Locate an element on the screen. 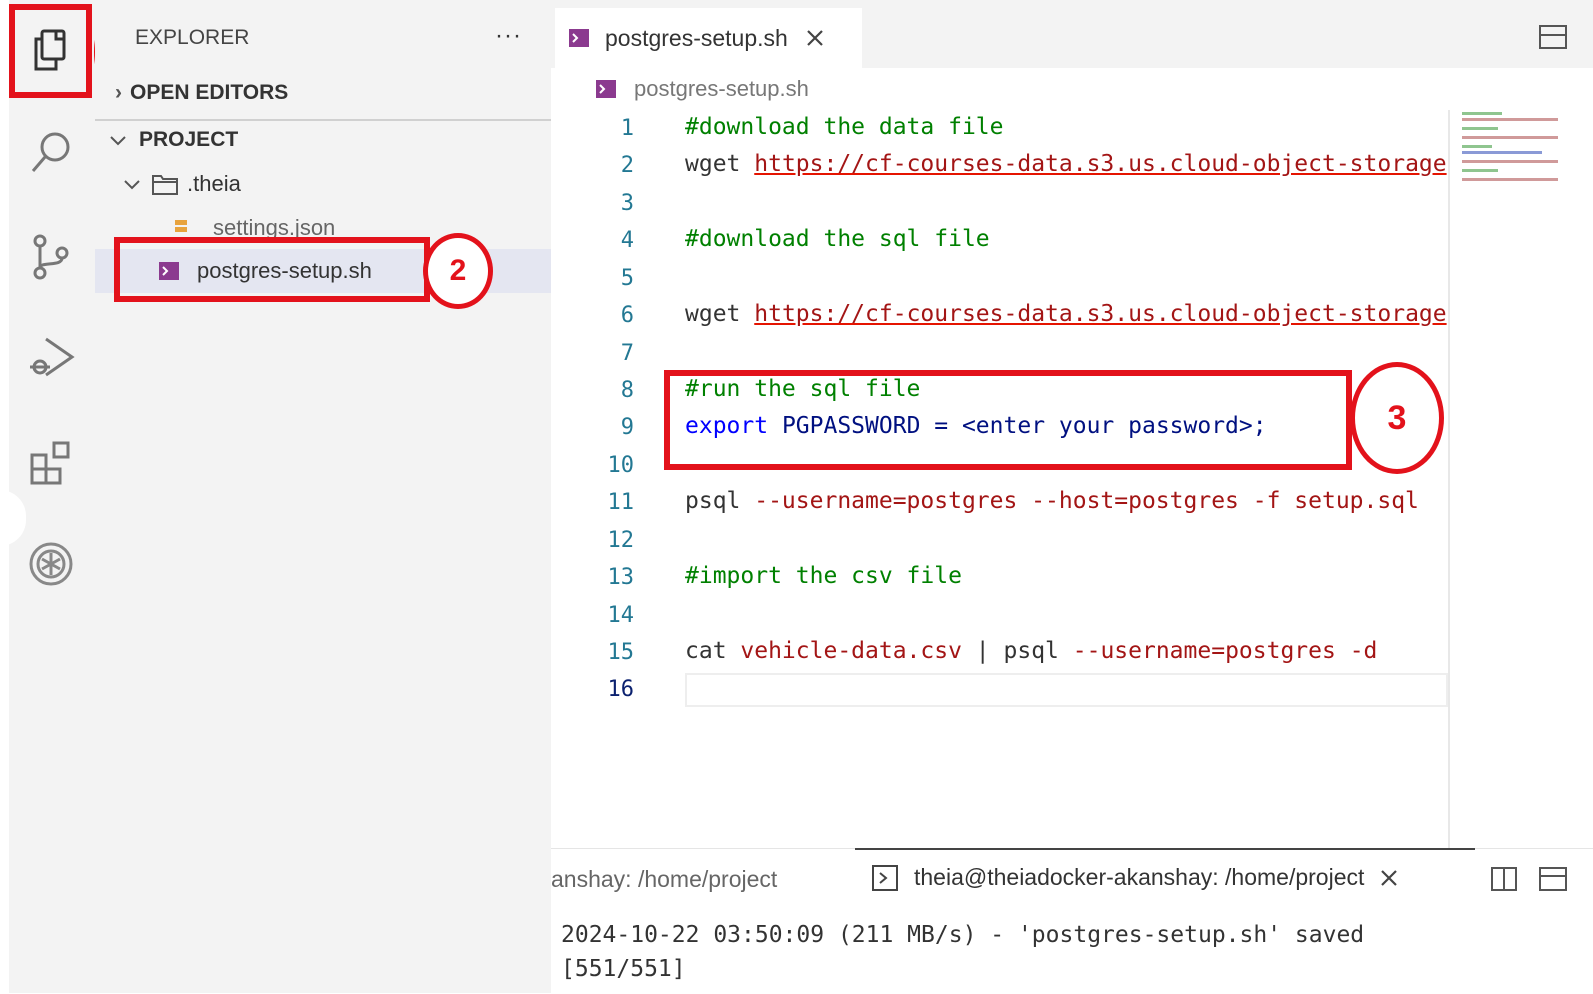 The image size is (1593, 994). line-number: 5 is located at coordinates (627, 278).